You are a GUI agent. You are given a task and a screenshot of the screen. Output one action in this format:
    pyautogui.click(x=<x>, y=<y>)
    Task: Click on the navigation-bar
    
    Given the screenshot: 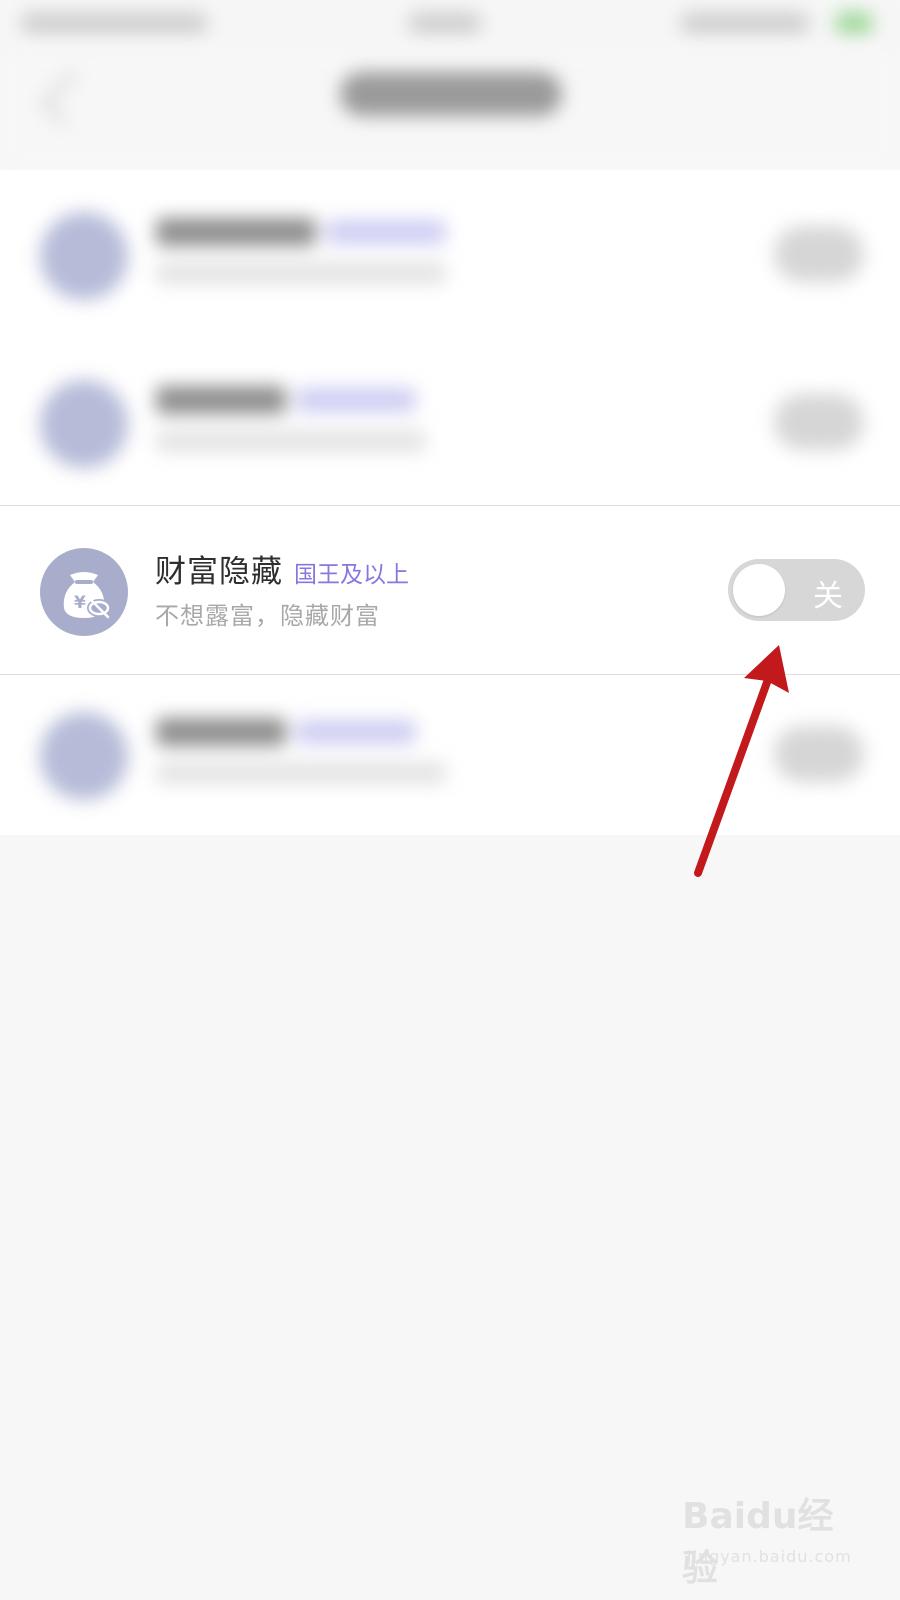 What is the action you would take?
    pyautogui.click(x=450, y=110)
    